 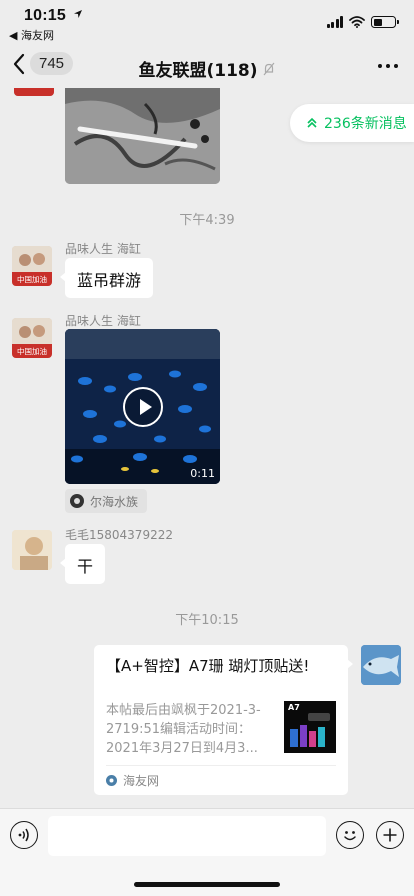 I want to click on voice-waves, so click(x=23, y=835).